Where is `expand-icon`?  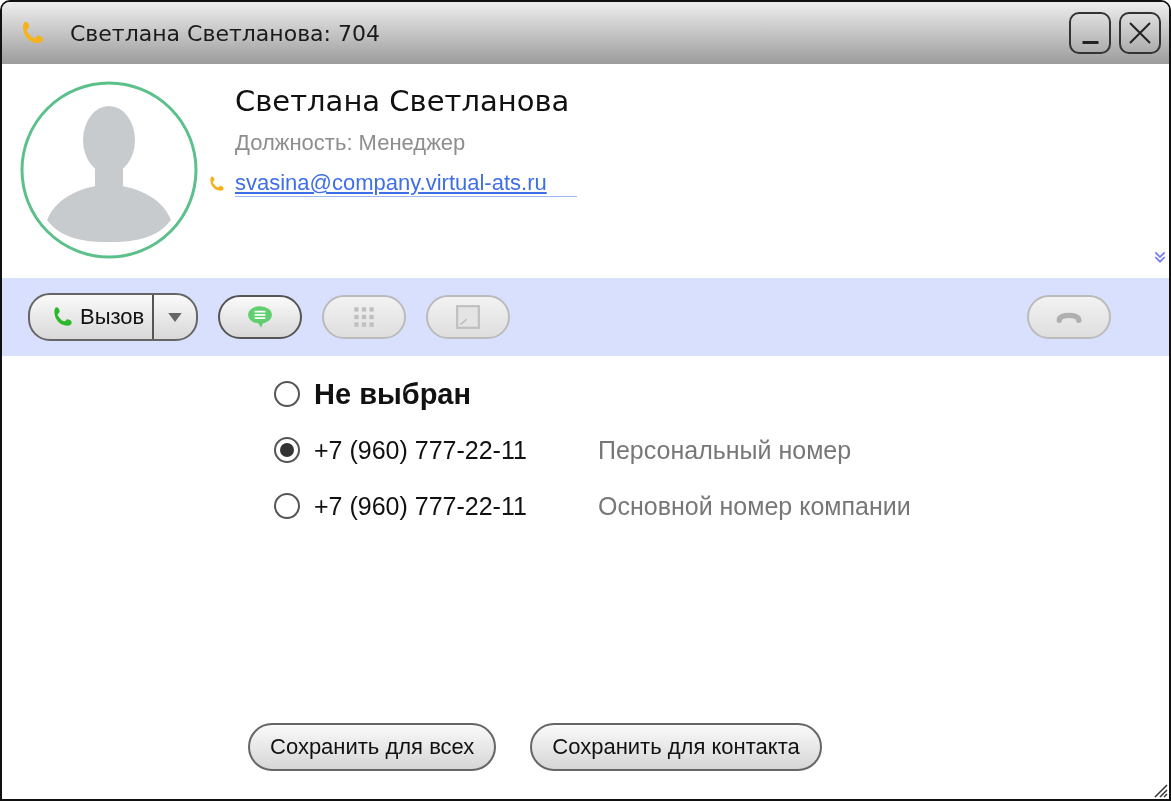
expand-icon is located at coordinates (1160, 257).